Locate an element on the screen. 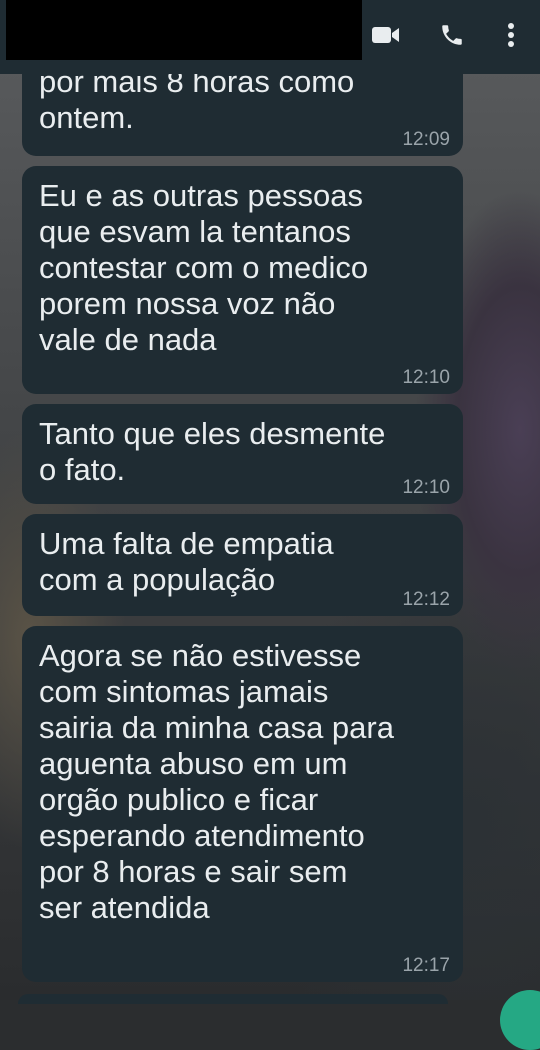 The height and width of the screenshot is (1050, 540). video-call-icon is located at coordinates (386, 35).